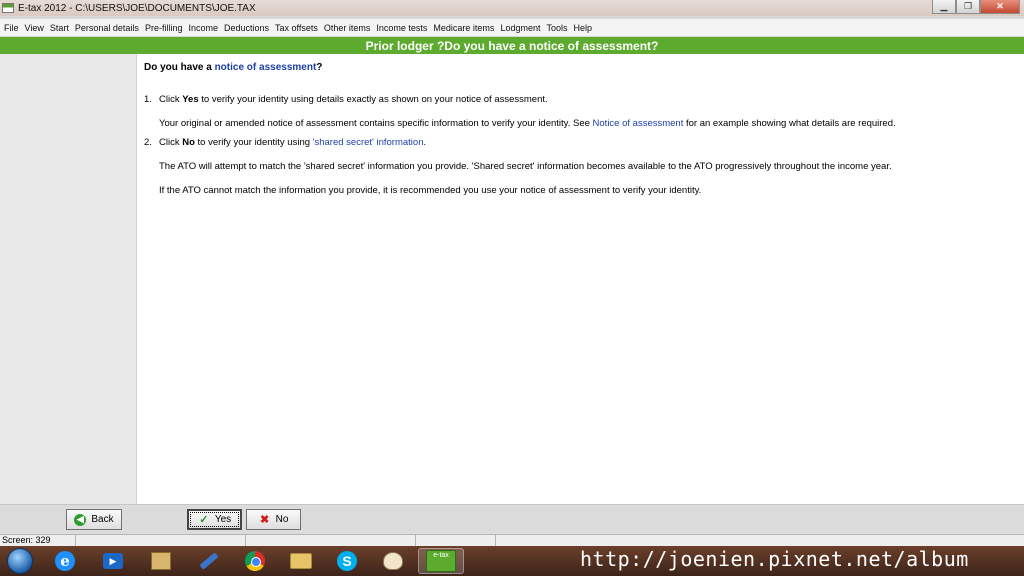 The height and width of the screenshot is (576, 1024). I want to click on no-button-label: No, so click(282, 519).